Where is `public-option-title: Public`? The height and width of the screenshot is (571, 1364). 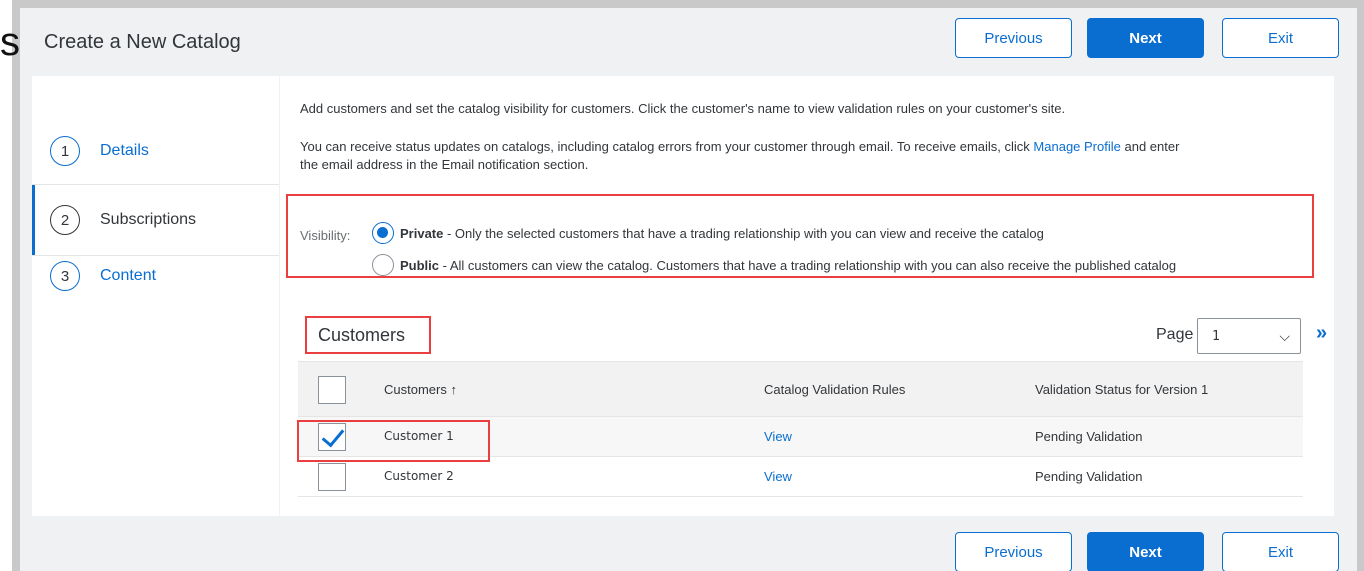
public-option-title: Public is located at coordinates (420, 265).